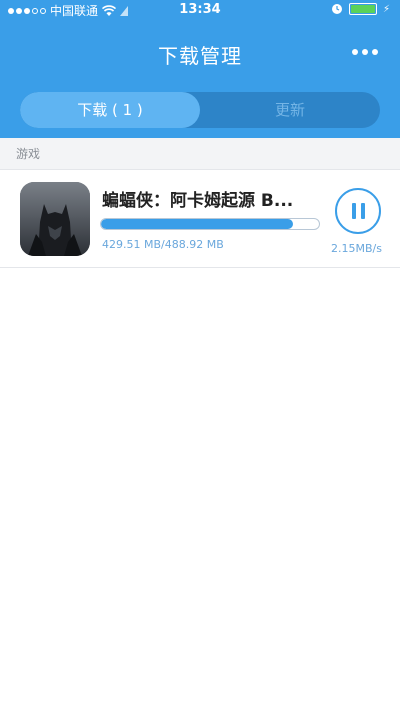  Describe the element at coordinates (200, 154) in the screenshot. I see `section-header-games: 游戏` at that location.